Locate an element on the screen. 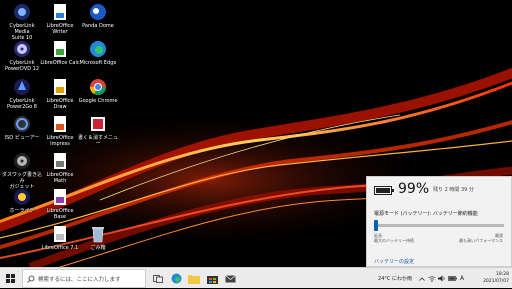  weather-widget: 24°C にわか雨 is located at coordinates (395, 278).